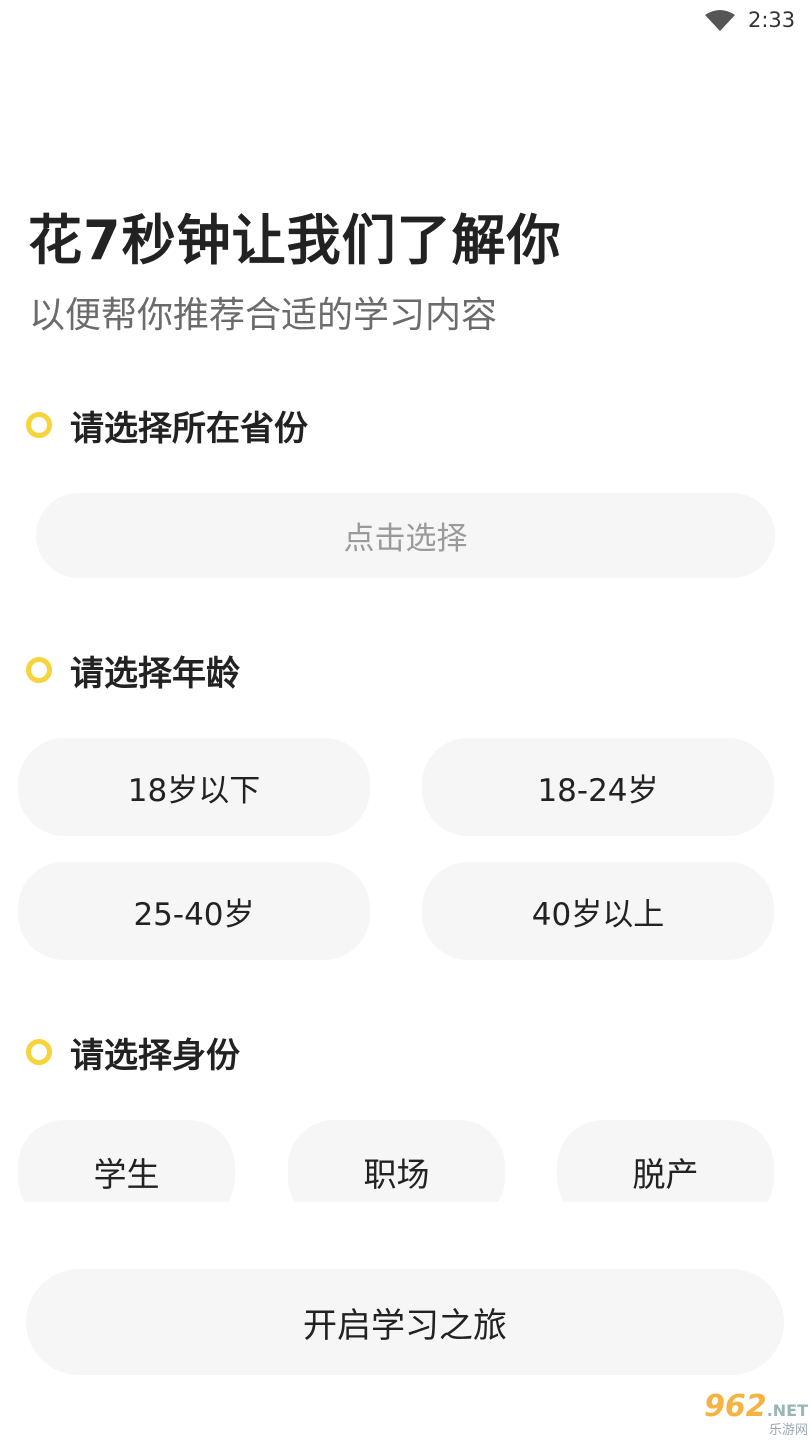 This screenshot has width=810, height=1440. Describe the element at coordinates (263, 315) in the screenshot. I see `page-subtitle: 以便帮你推荐合适的学习内容` at that location.